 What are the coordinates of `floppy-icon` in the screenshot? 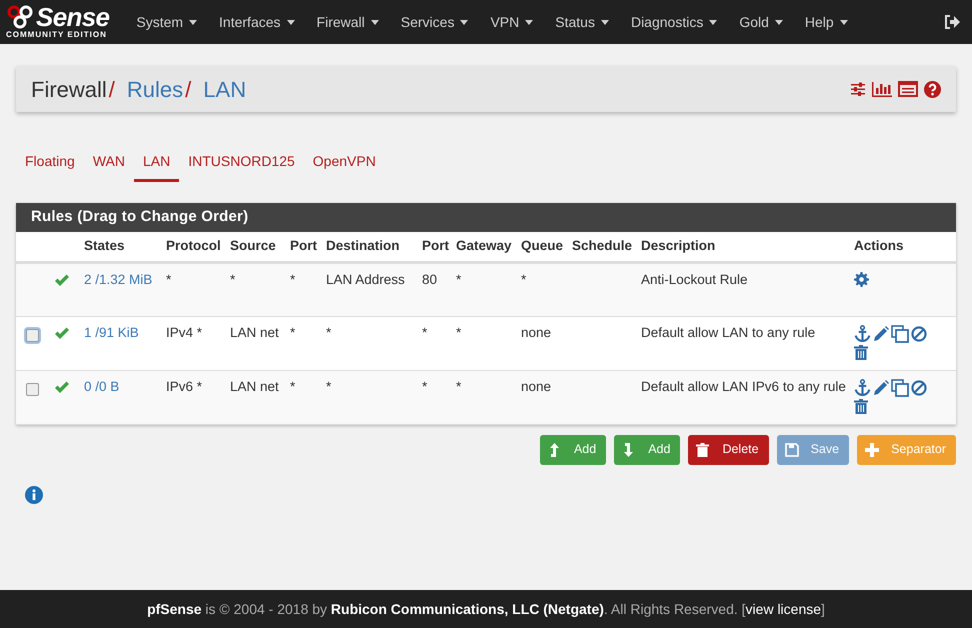 It's located at (791, 449).